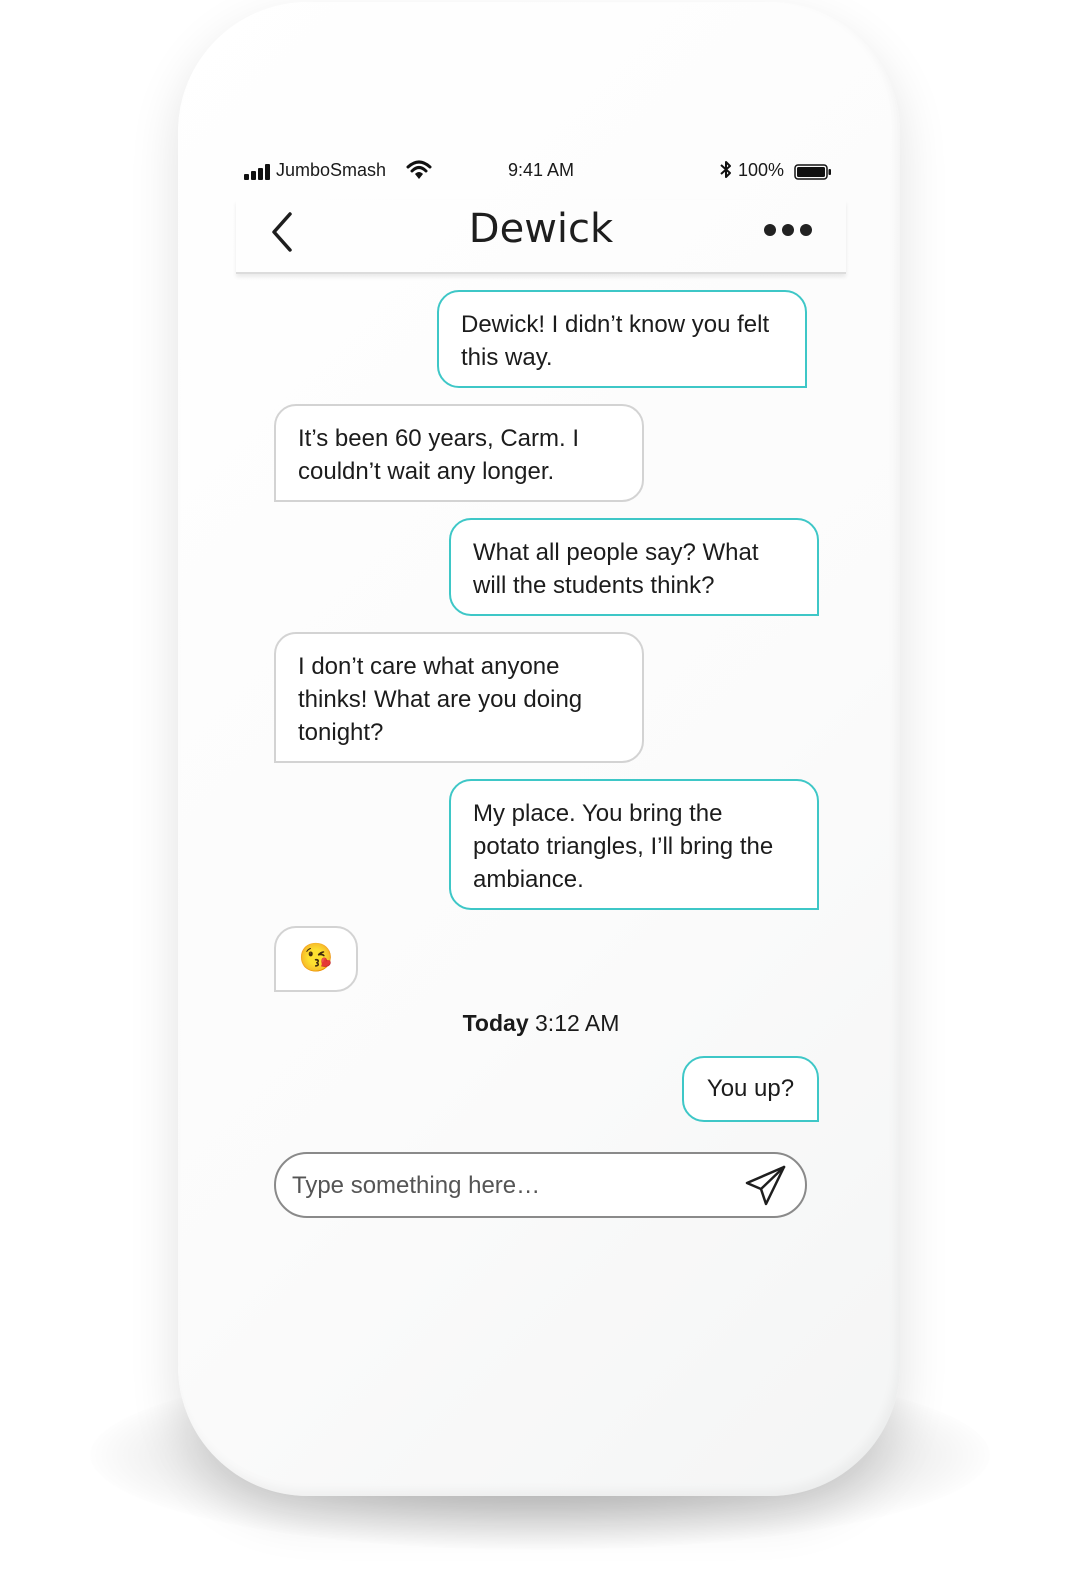  Describe the element at coordinates (495, 1023) in the screenshot. I see `timestamp-day: Today` at that location.